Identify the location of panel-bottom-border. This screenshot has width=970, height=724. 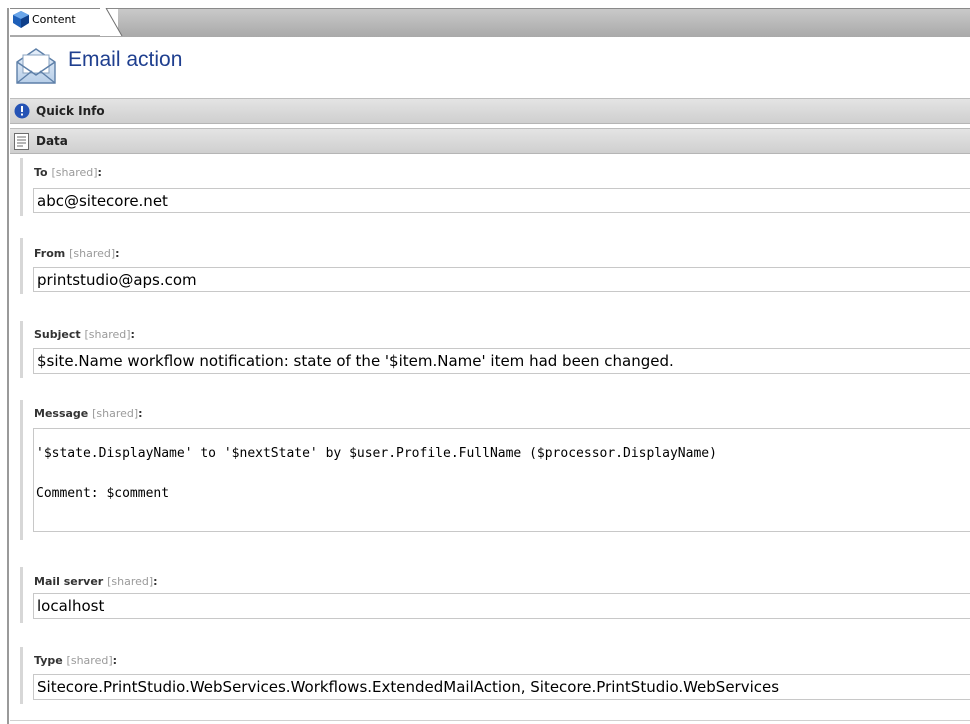
(490, 720).